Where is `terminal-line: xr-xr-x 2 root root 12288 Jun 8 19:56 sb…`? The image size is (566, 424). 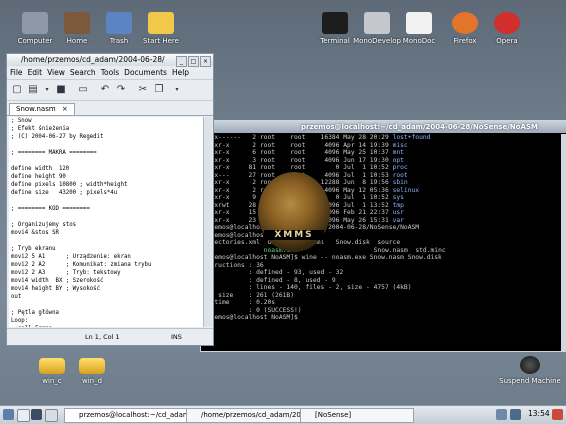 terminal-line: xr-xr-x 2 root root 12288 Jun 8 19:56 sb… is located at coordinates (305, 182).